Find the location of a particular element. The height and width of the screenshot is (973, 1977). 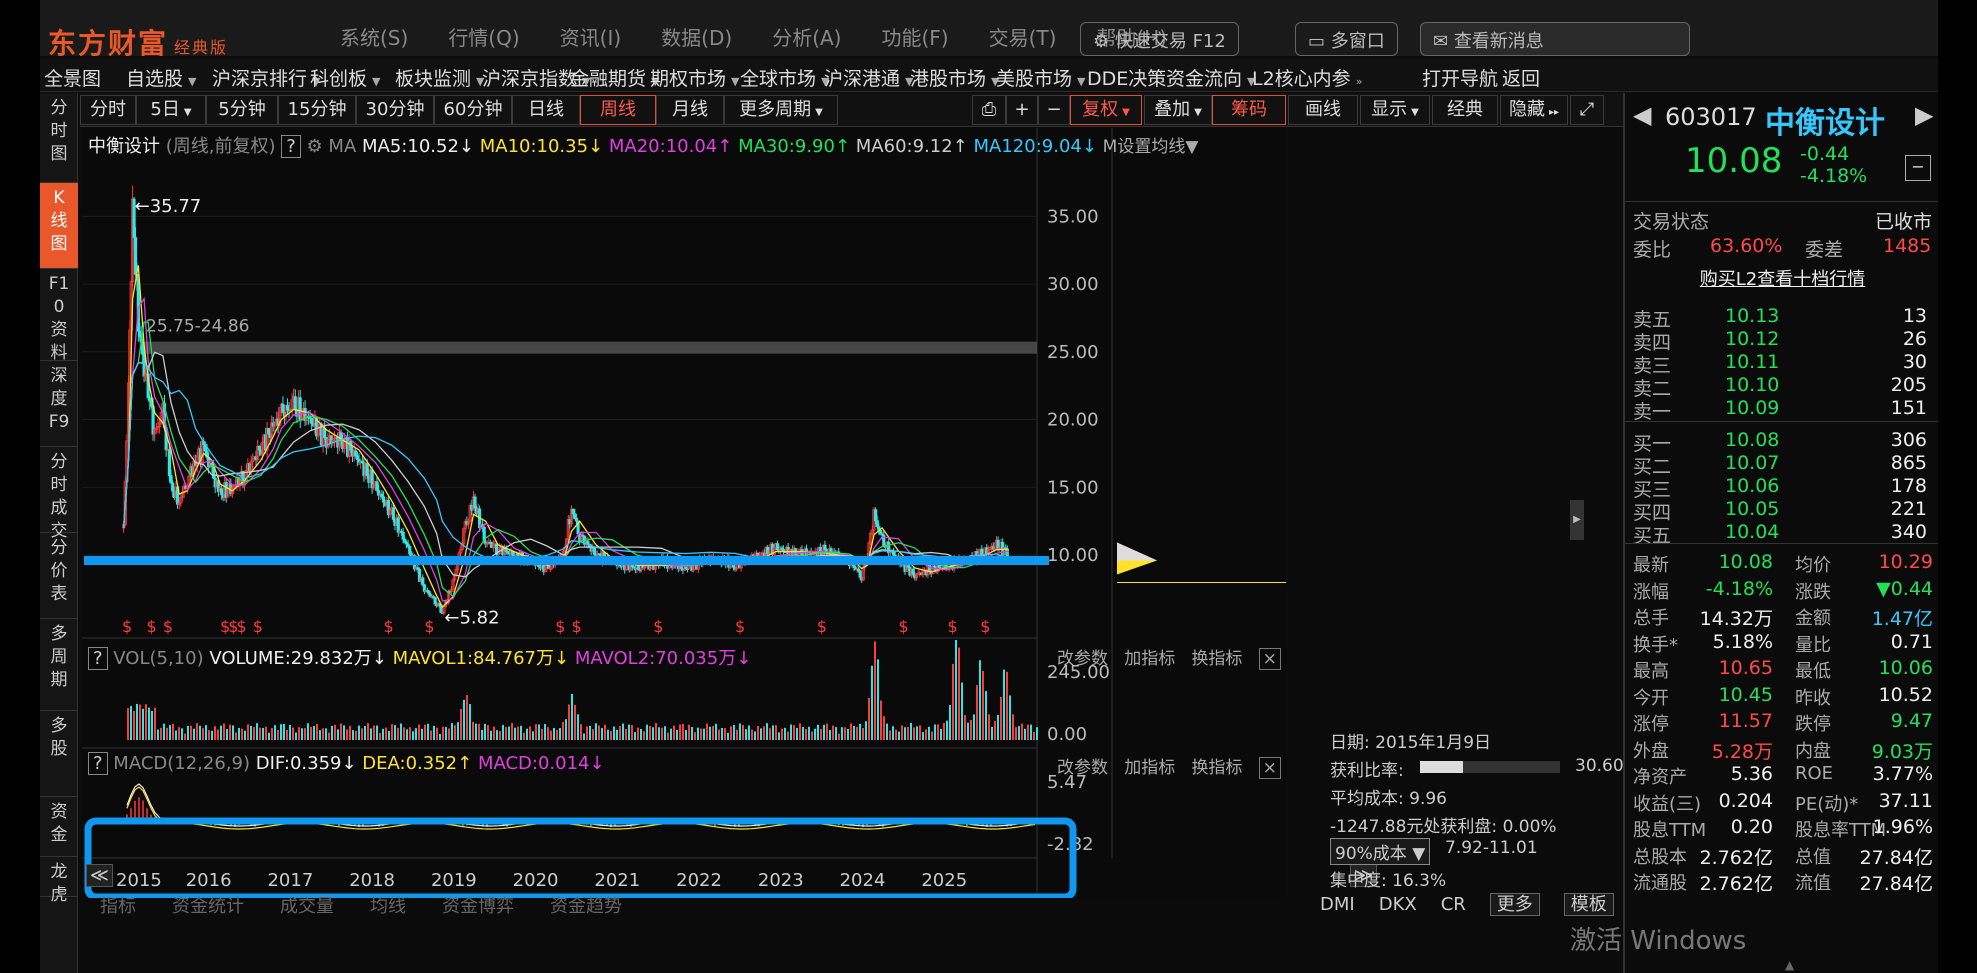

indicator-tab: DKX is located at coordinates (1398, 904).